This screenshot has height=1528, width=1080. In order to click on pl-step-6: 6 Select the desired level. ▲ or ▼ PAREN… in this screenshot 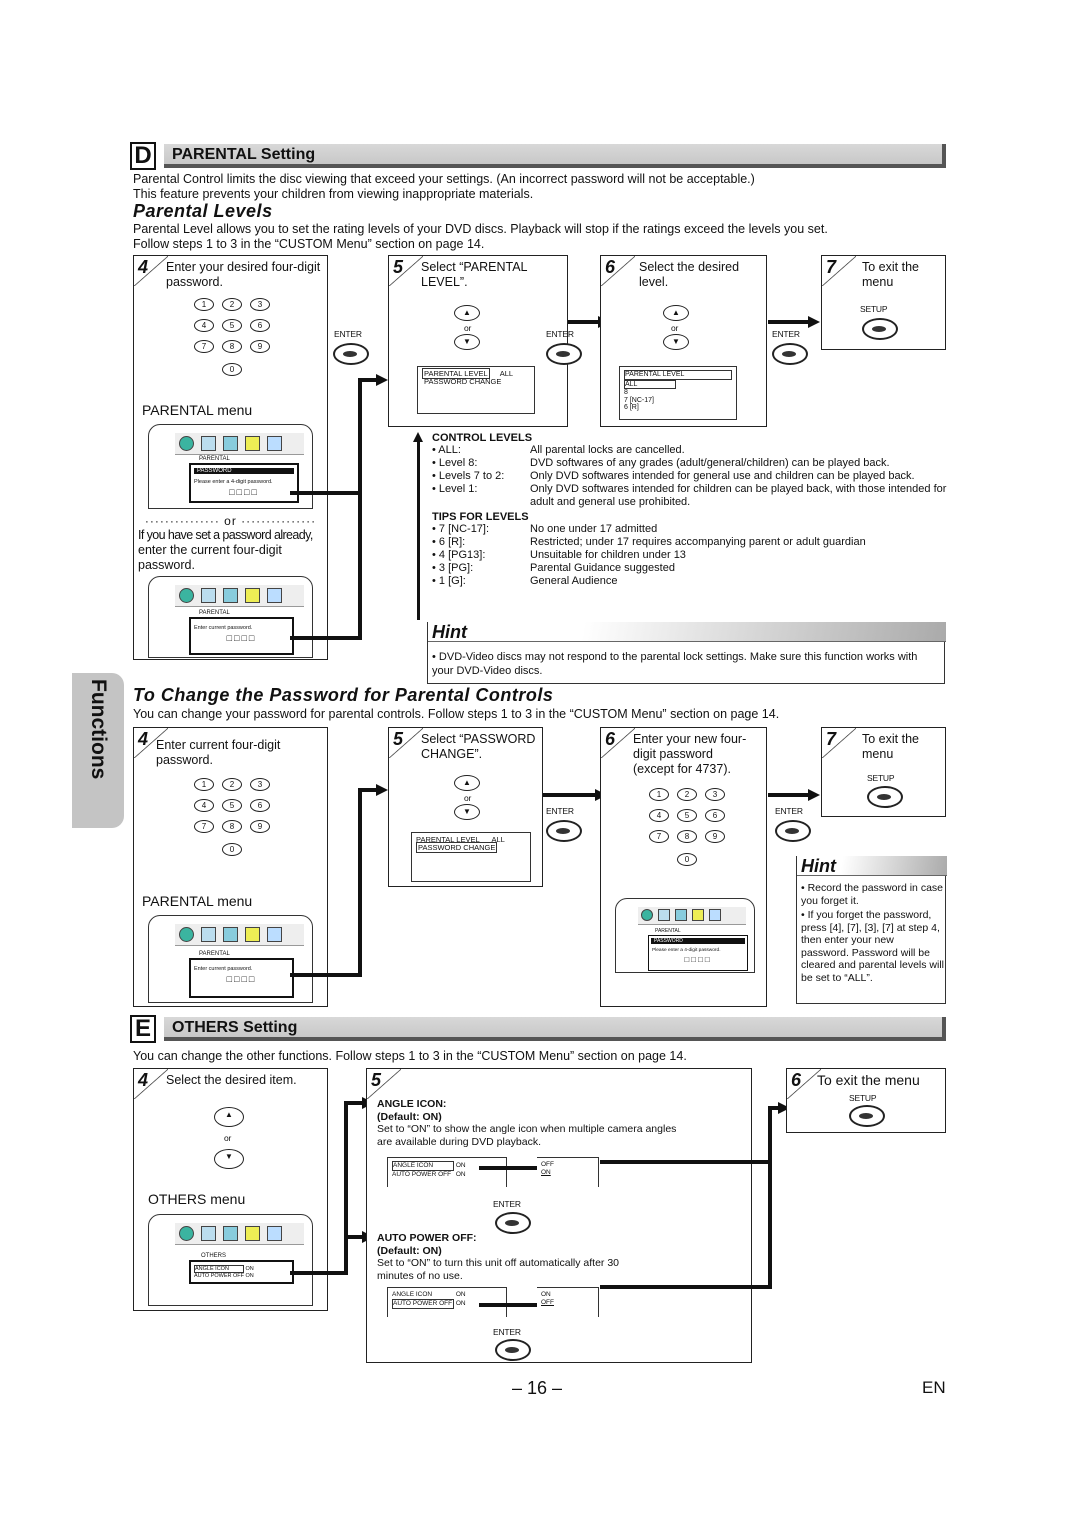, I will do `click(683, 341)`.